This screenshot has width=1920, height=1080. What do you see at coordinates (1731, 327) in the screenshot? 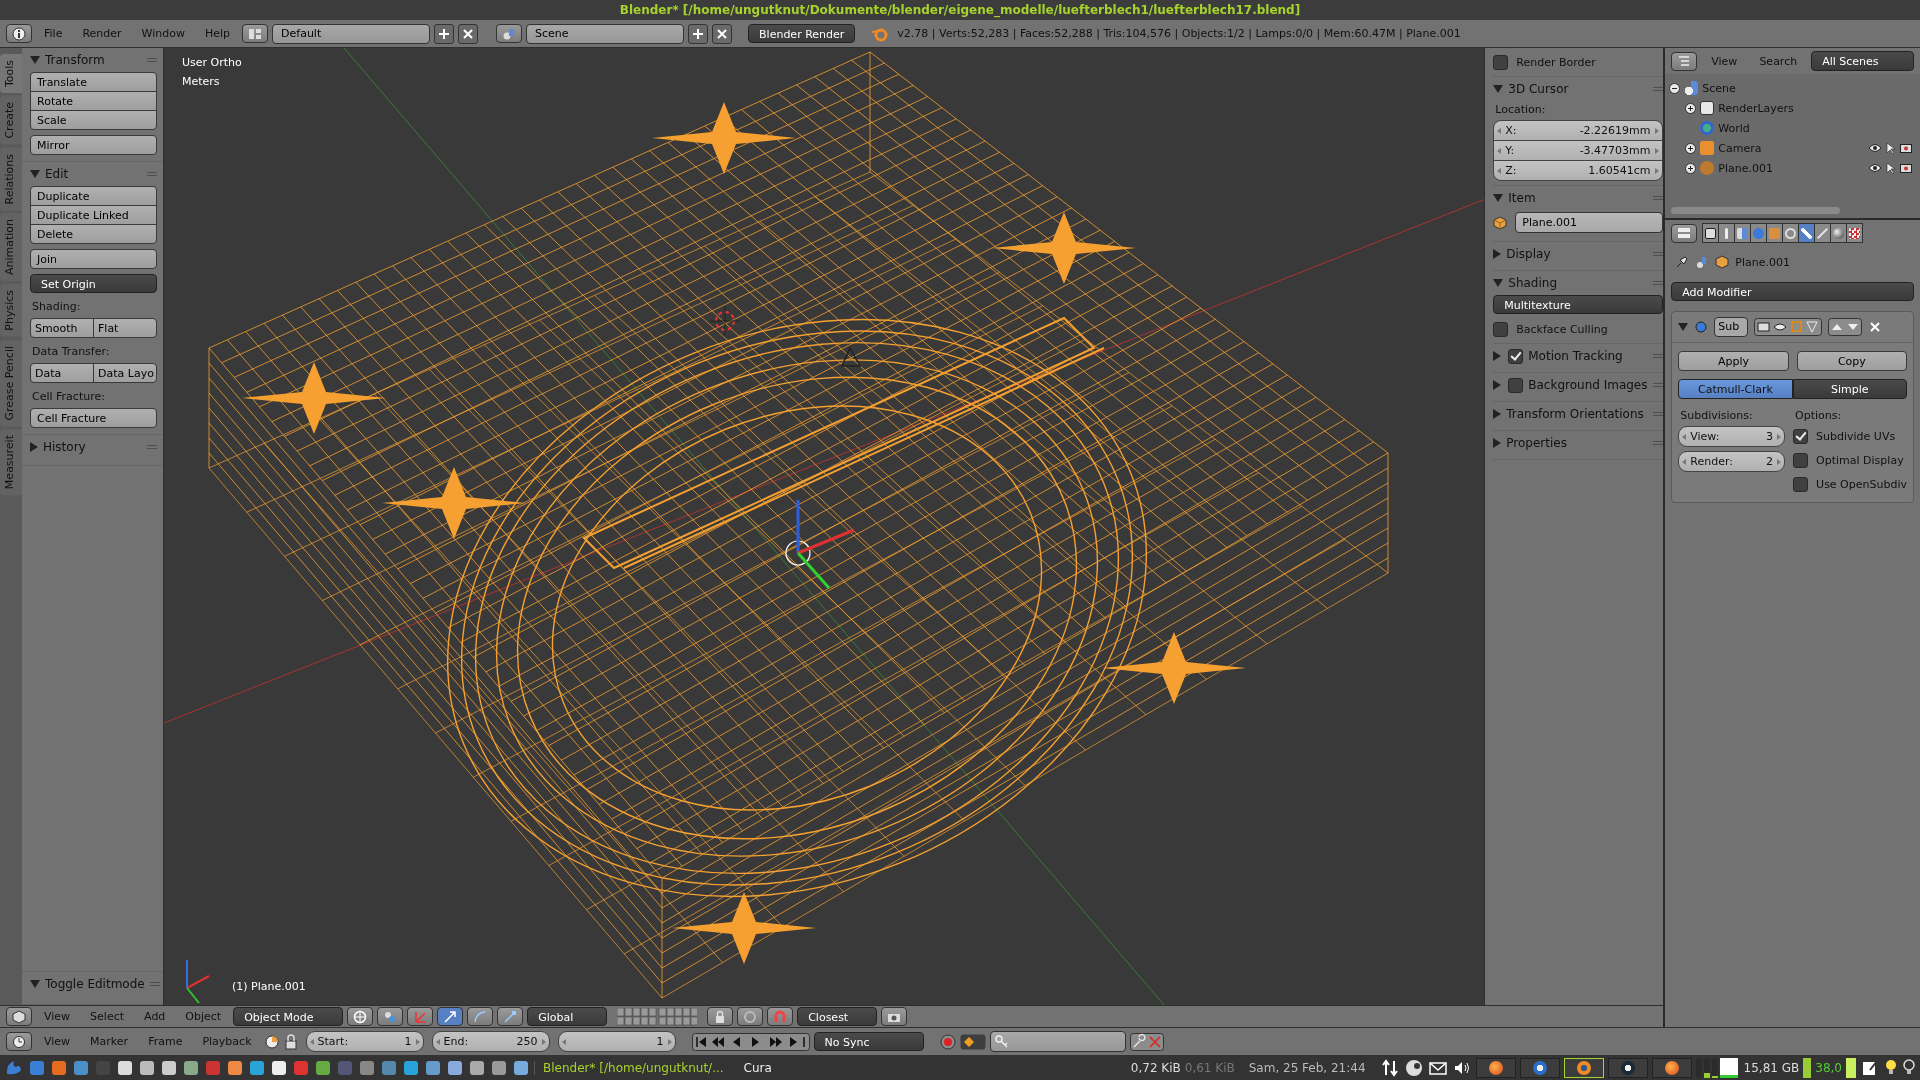
I see `modifier-name-field: Sub` at bounding box center [1731, 327].